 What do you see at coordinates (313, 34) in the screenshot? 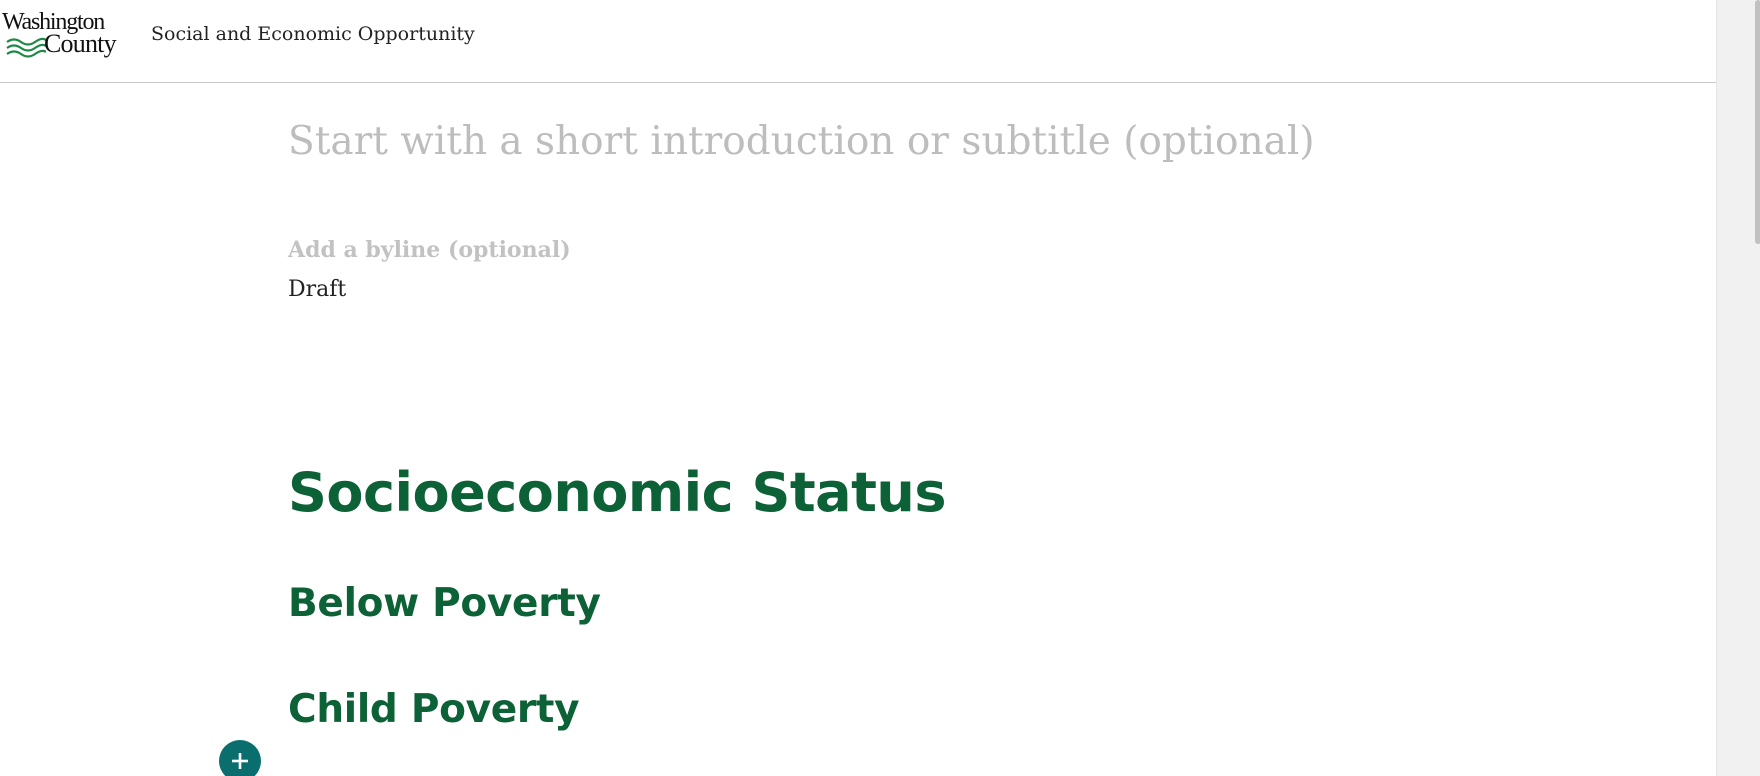
I see `site-title: Social and Economic Opportunity` at bounding box center [313, 34].